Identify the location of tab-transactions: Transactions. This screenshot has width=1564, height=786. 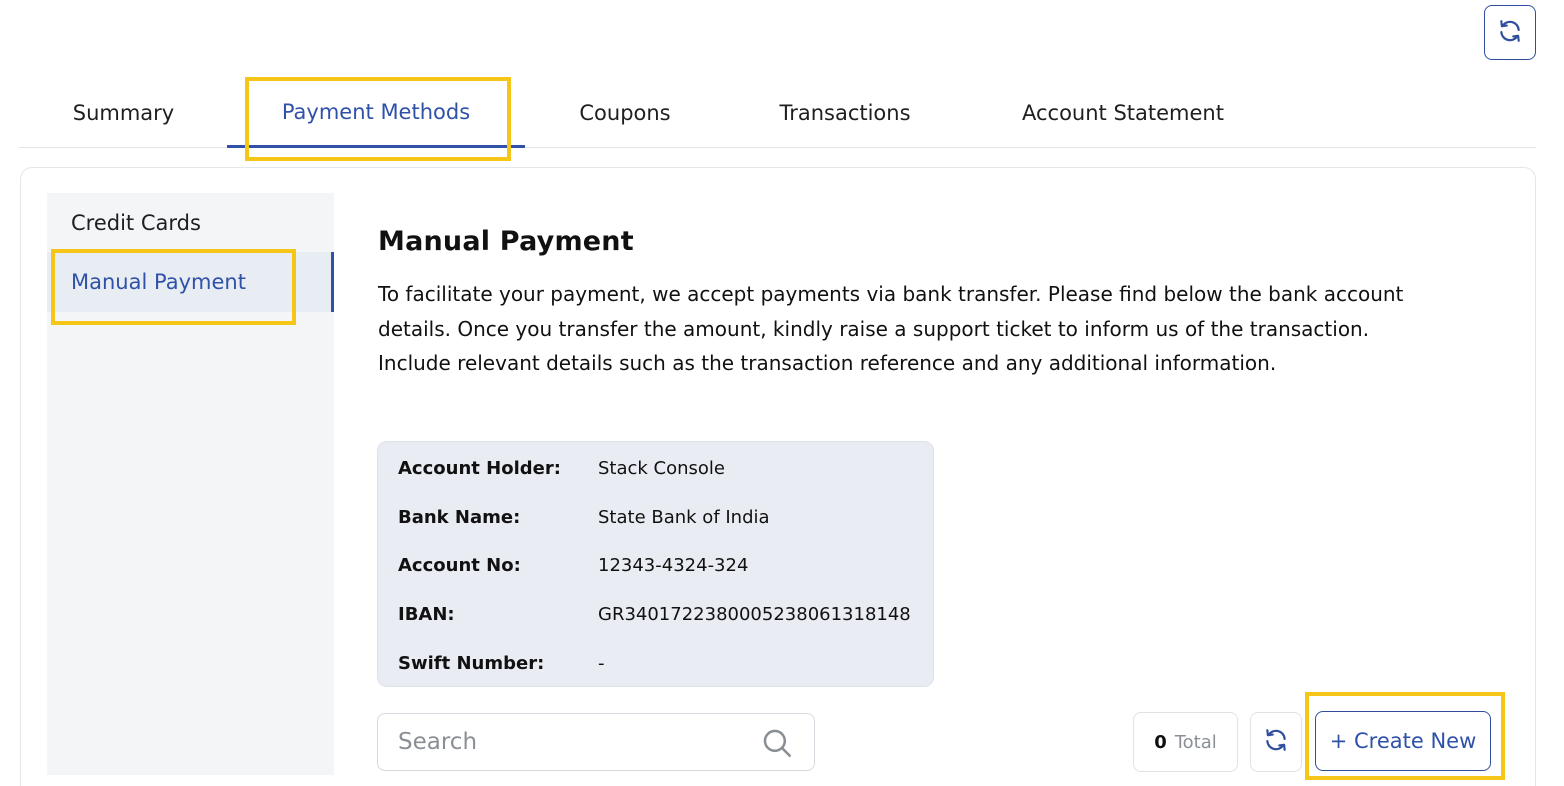
(845, 112).